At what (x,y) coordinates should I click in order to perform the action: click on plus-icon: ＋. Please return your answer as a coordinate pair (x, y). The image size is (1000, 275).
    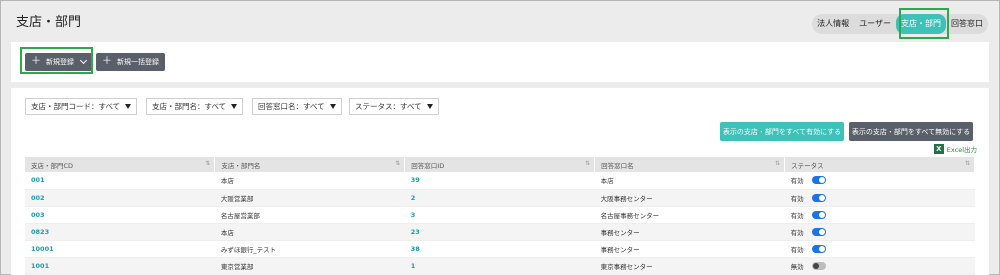
    Looking at the image, I should click on (107, 61).